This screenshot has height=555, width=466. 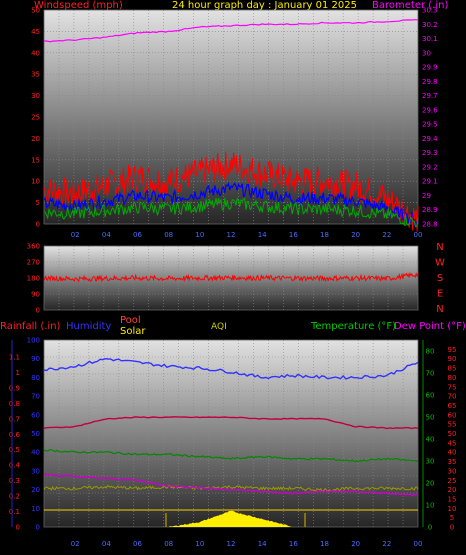 I want to click on temperature-tick-label: 70, so click(x=430, y=374).